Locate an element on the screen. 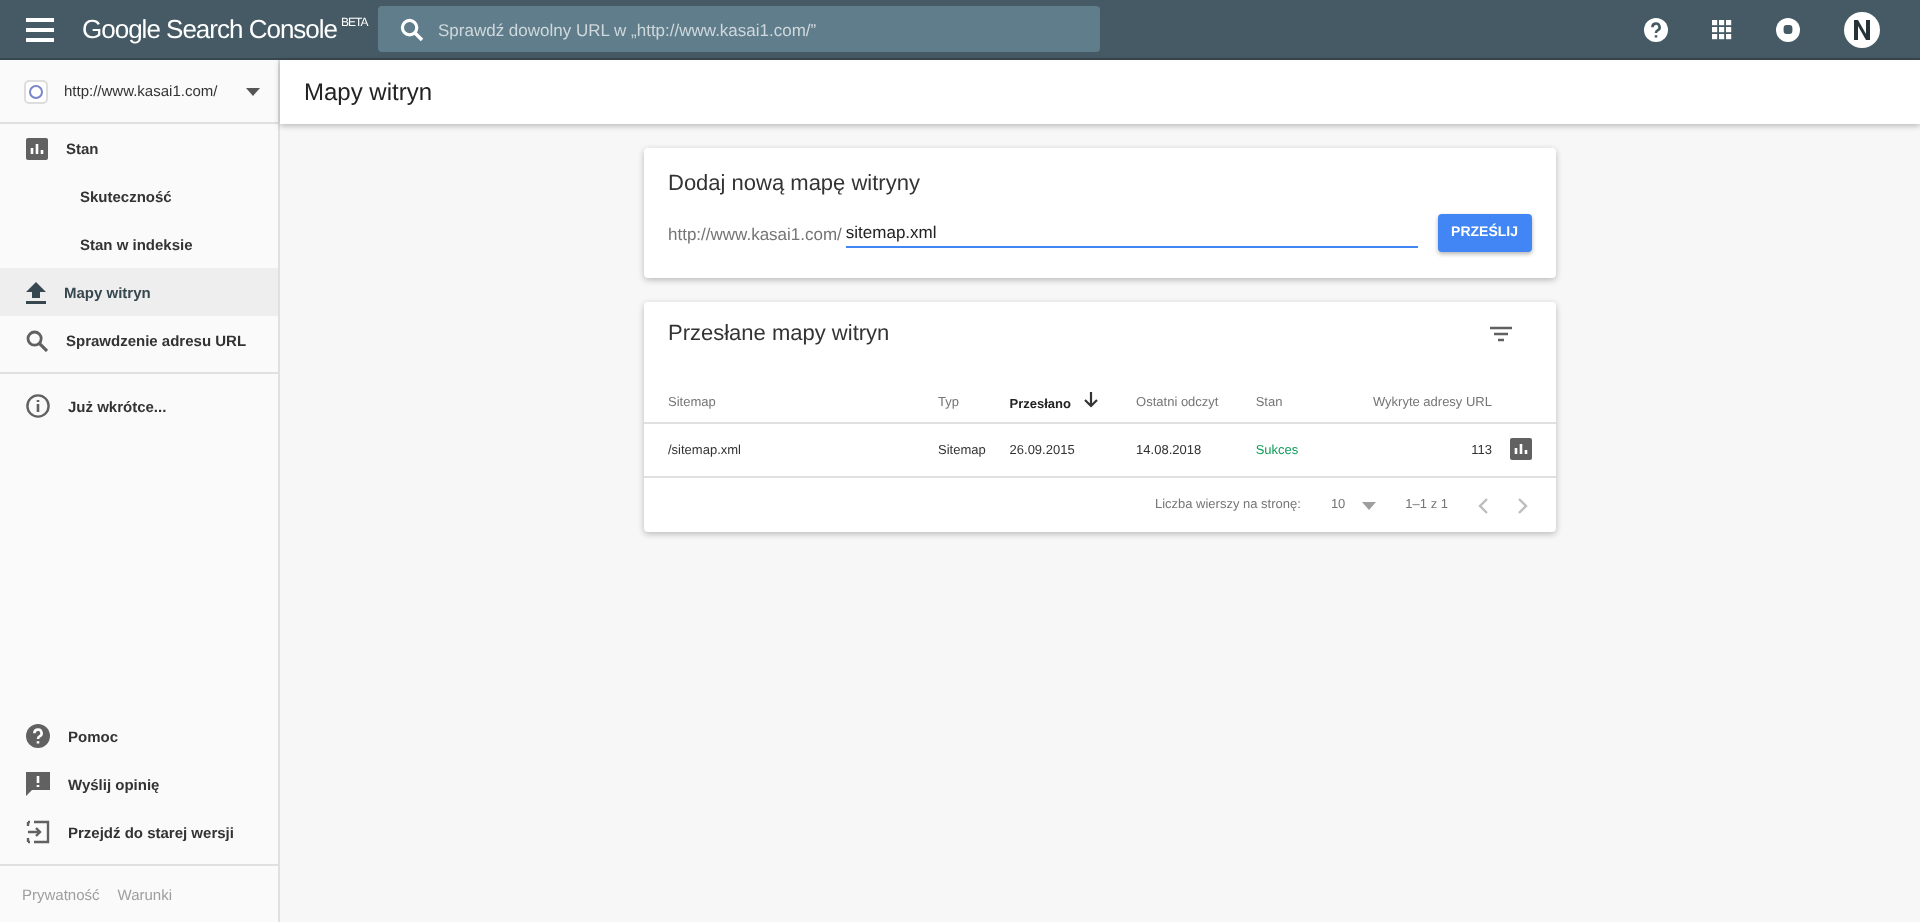 The height and width of the screenshot is (922, 1920). info-icon is located at coordinates (38, 406).